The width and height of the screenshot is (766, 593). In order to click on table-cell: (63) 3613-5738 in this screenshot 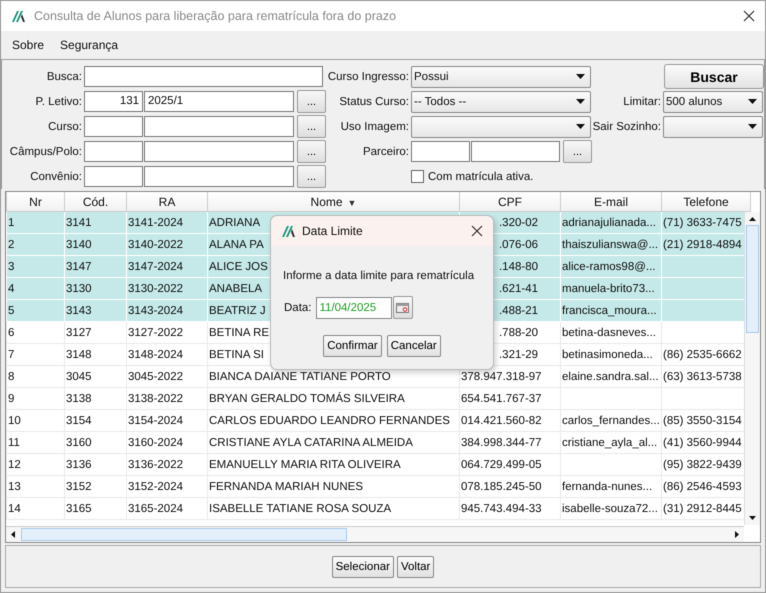, I will do `click(702, 376)`.